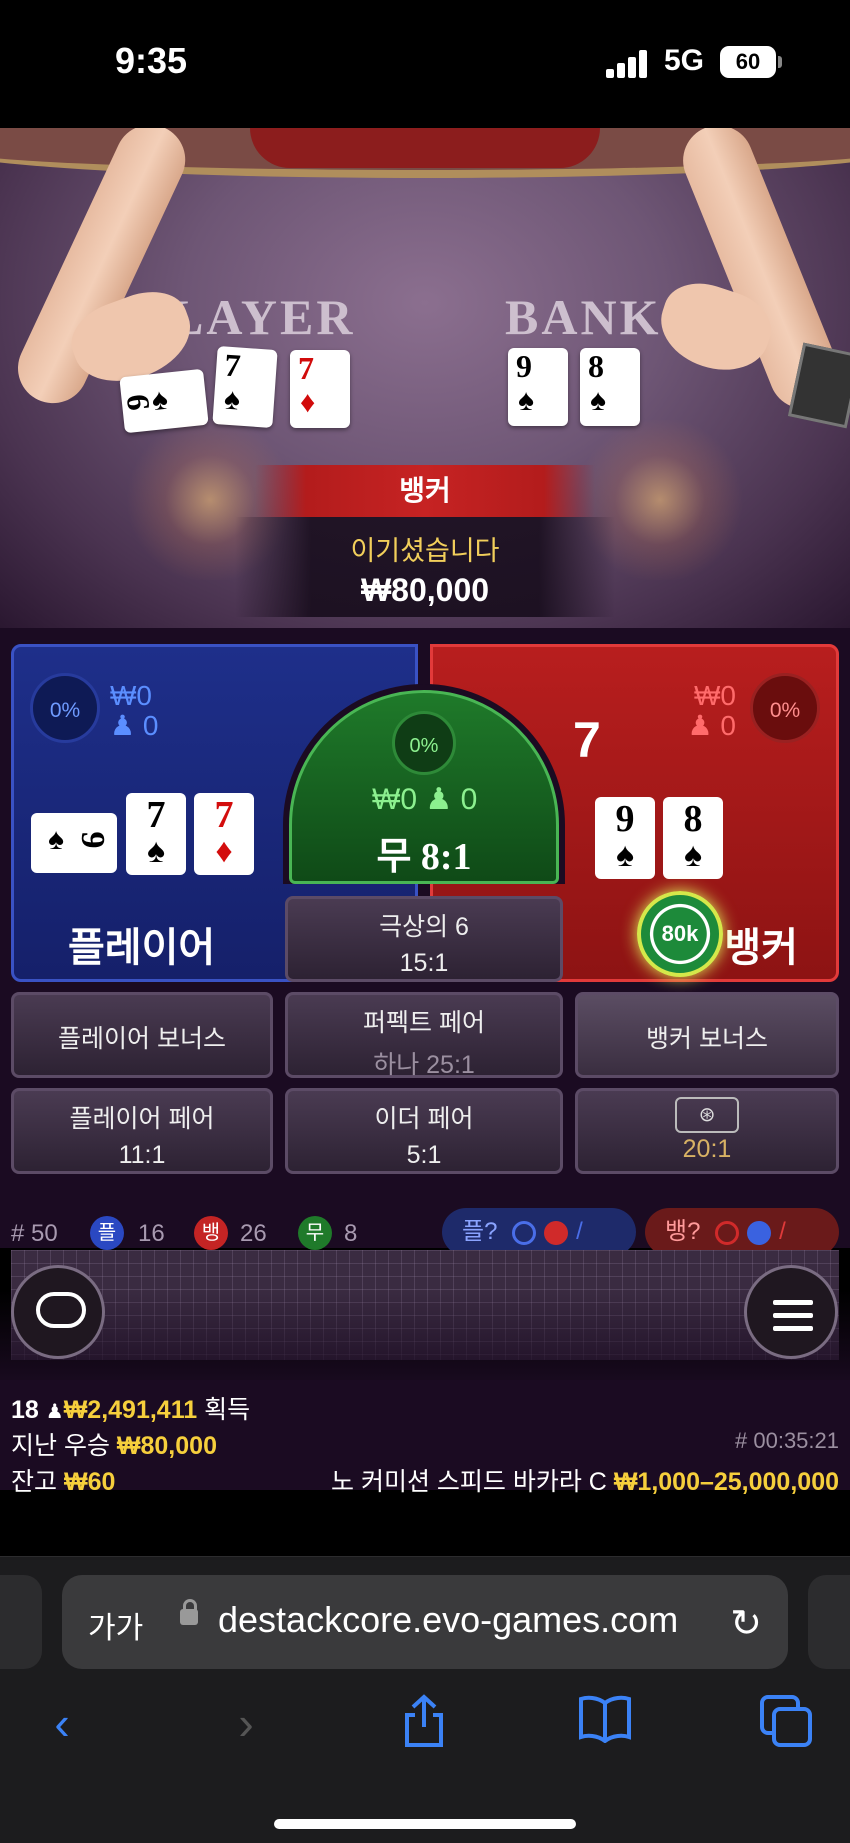  Describe the element at coordinates (142, 1035) in the screenshot. I see `player-bonus-bet: 플레이어 보너스` at that location.